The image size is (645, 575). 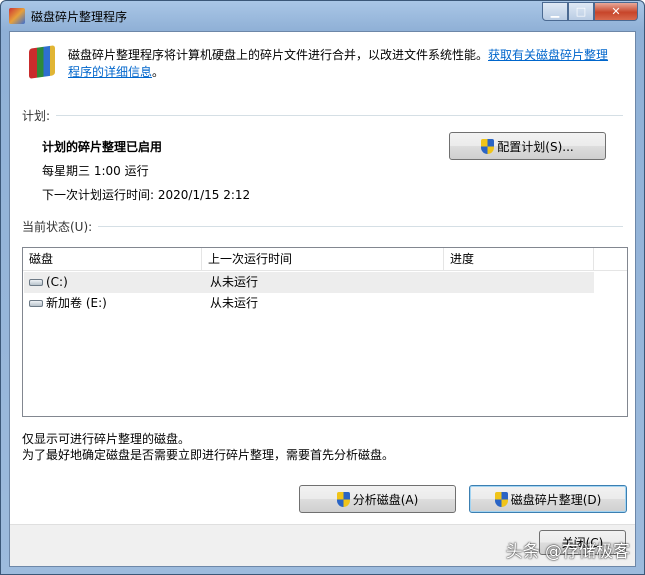 What do you see at coordinates (322, 16) in the screenshot?
I see `title-bar: 磁盘碎片整理程序 ▁ □ ✕` at bounding box center [322, 16].